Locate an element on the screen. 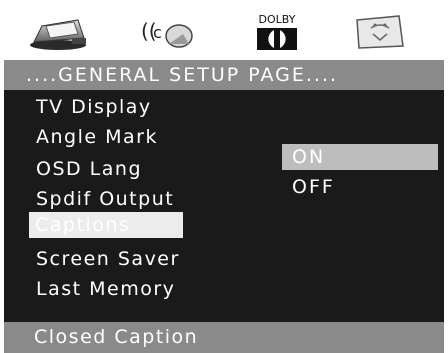 The width and height of the screenshot is (448, 353). menu-item-captions: Captions is located at coordinates (106, 225).